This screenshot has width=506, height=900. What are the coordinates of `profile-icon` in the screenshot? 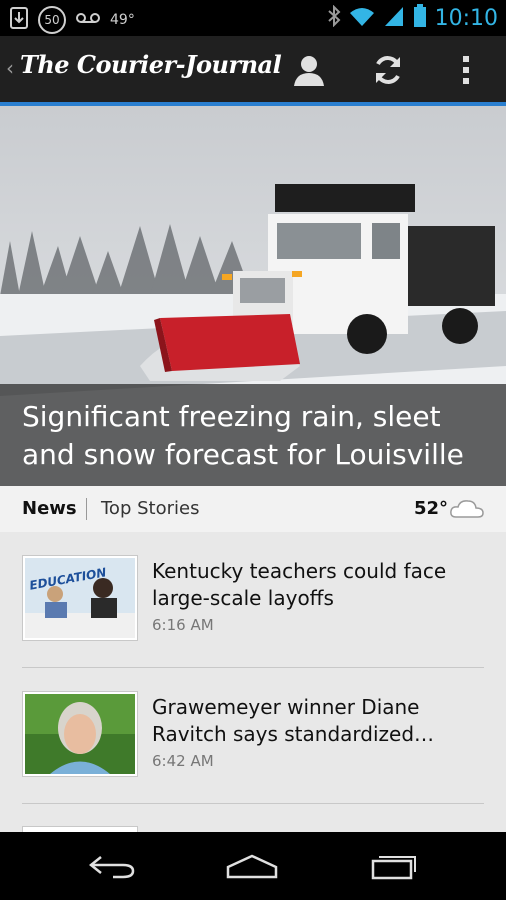 It's located at (309, 70).